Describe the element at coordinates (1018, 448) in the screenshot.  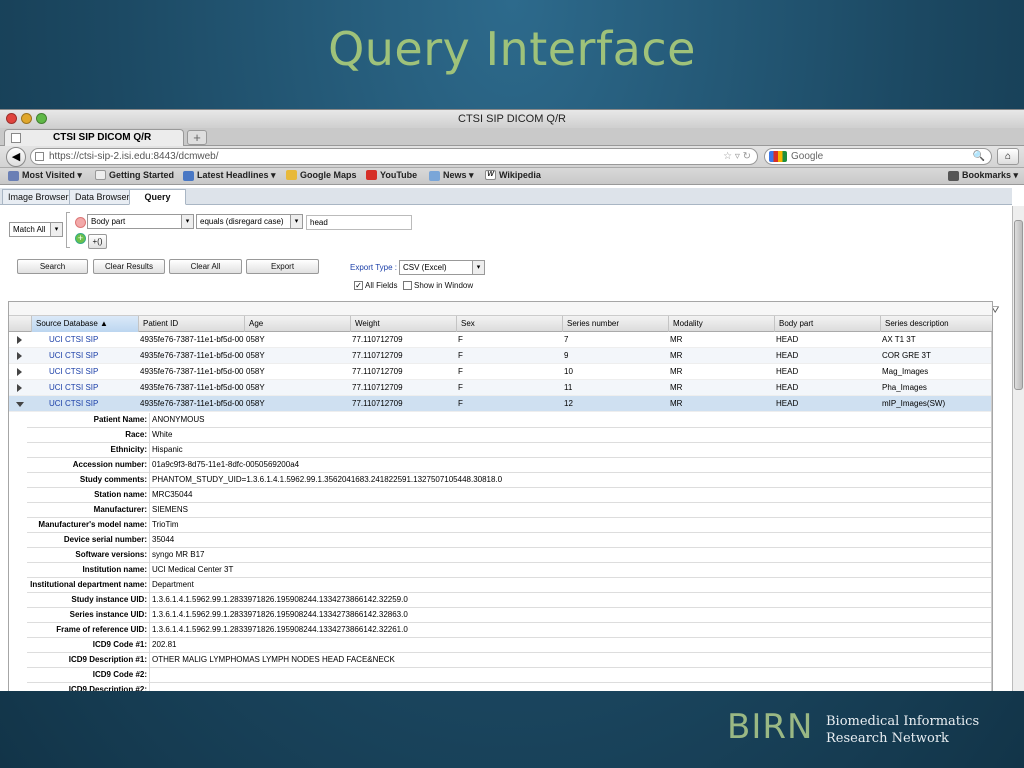
I see `page-scrollbar` at that location.